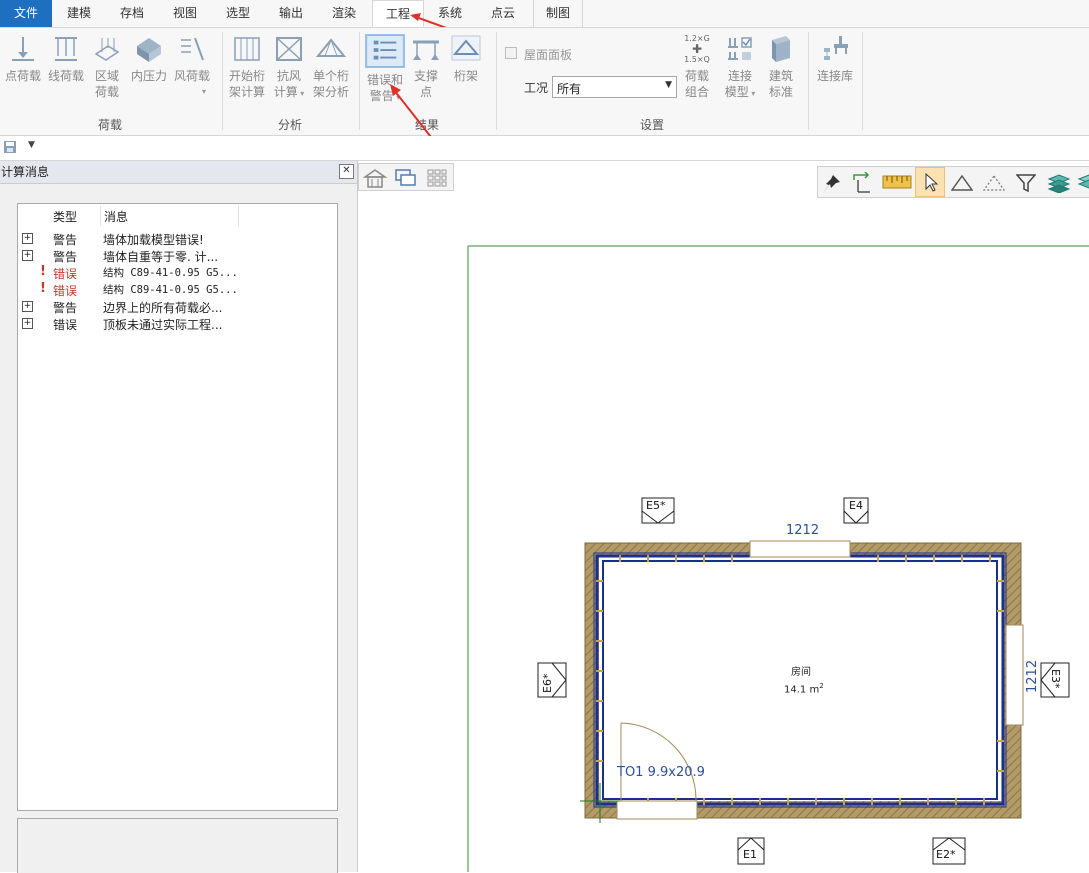 The height and width of the screenshot is (873, 1089). I want to click on column-header-message: 消息, so click(116, 216).